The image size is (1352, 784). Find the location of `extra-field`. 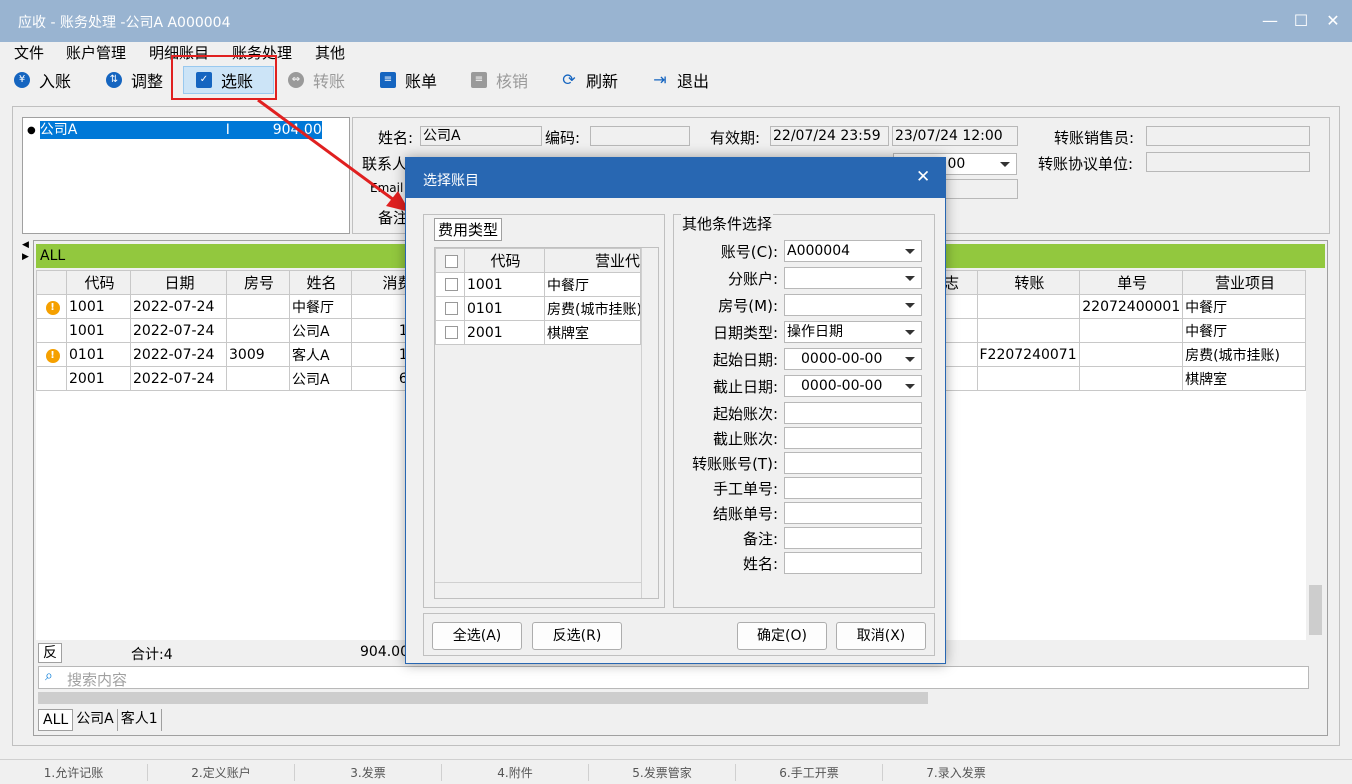

extra-field is located at coordinates (981, 189).